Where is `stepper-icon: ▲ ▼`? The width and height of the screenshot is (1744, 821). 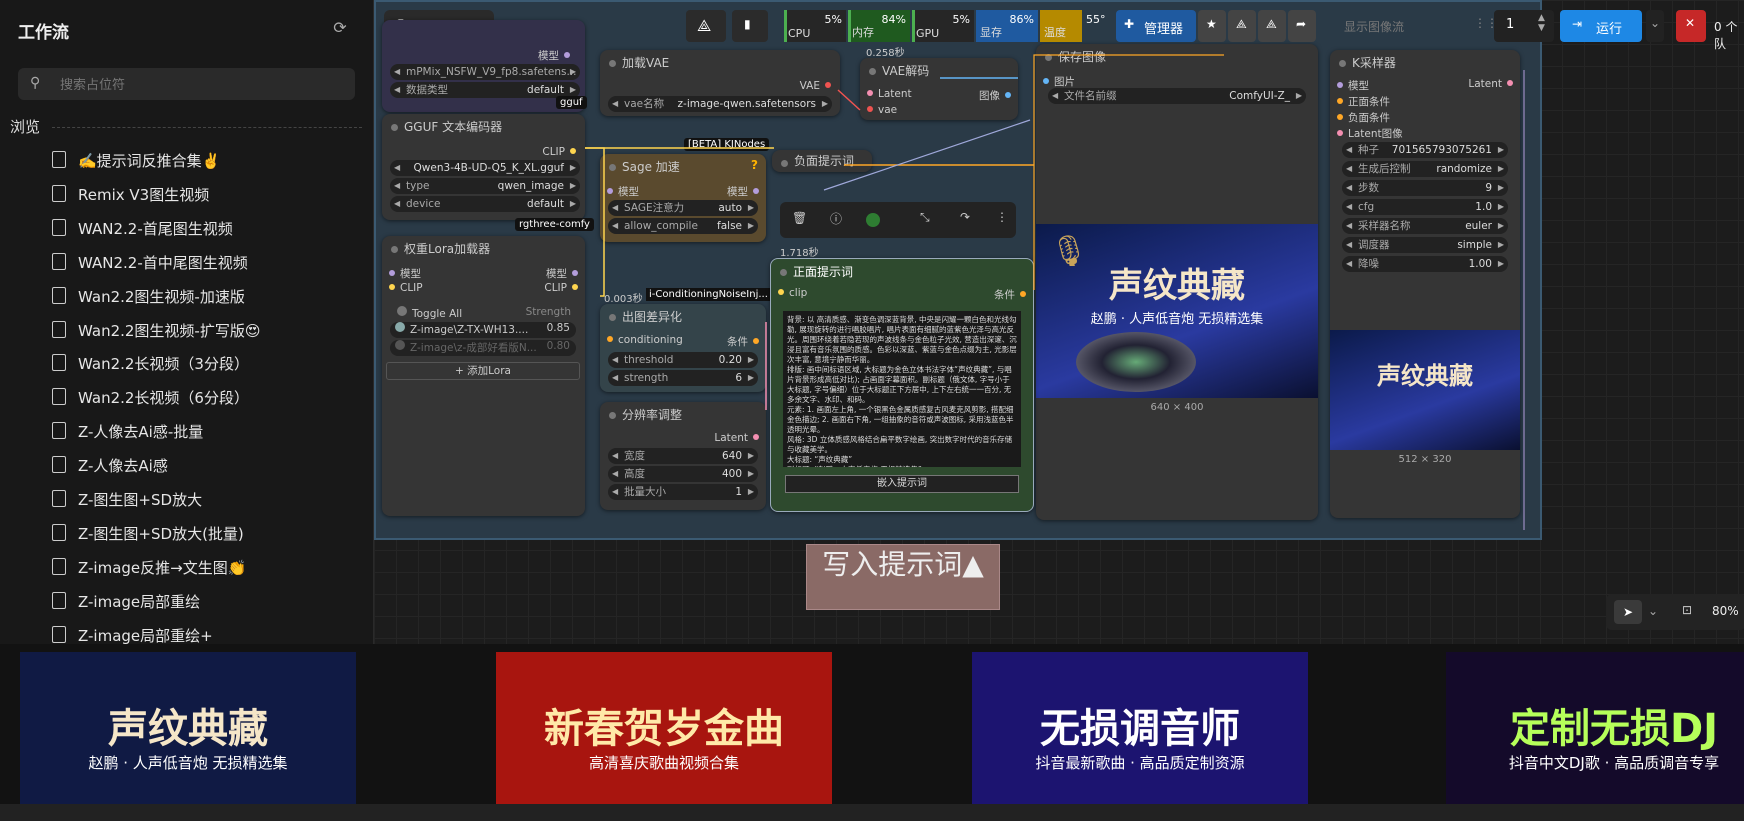
stepper-icon: ▲ ▼ is located at coordinates (1541, 23).